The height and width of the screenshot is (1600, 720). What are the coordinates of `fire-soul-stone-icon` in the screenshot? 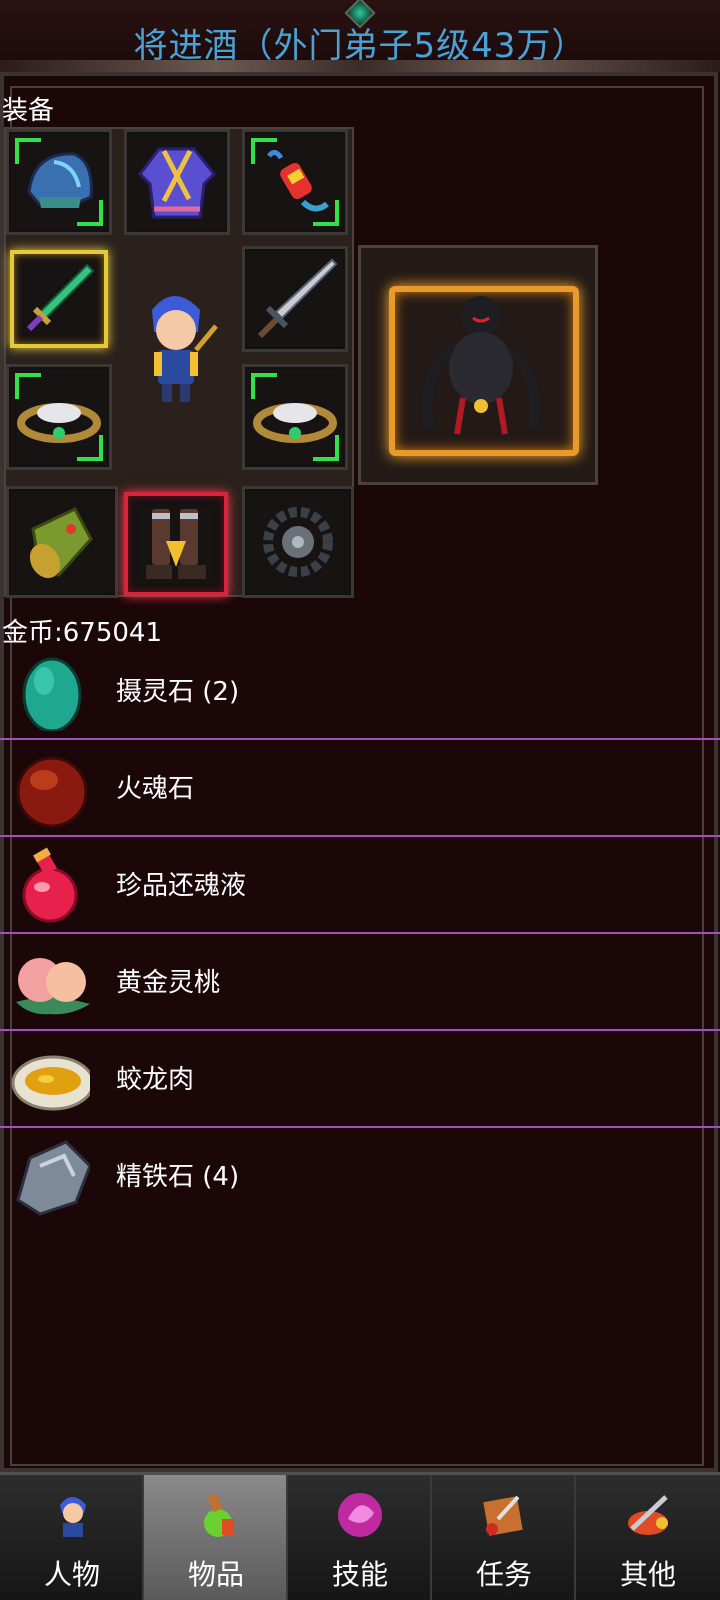 It's located at (52, 792).